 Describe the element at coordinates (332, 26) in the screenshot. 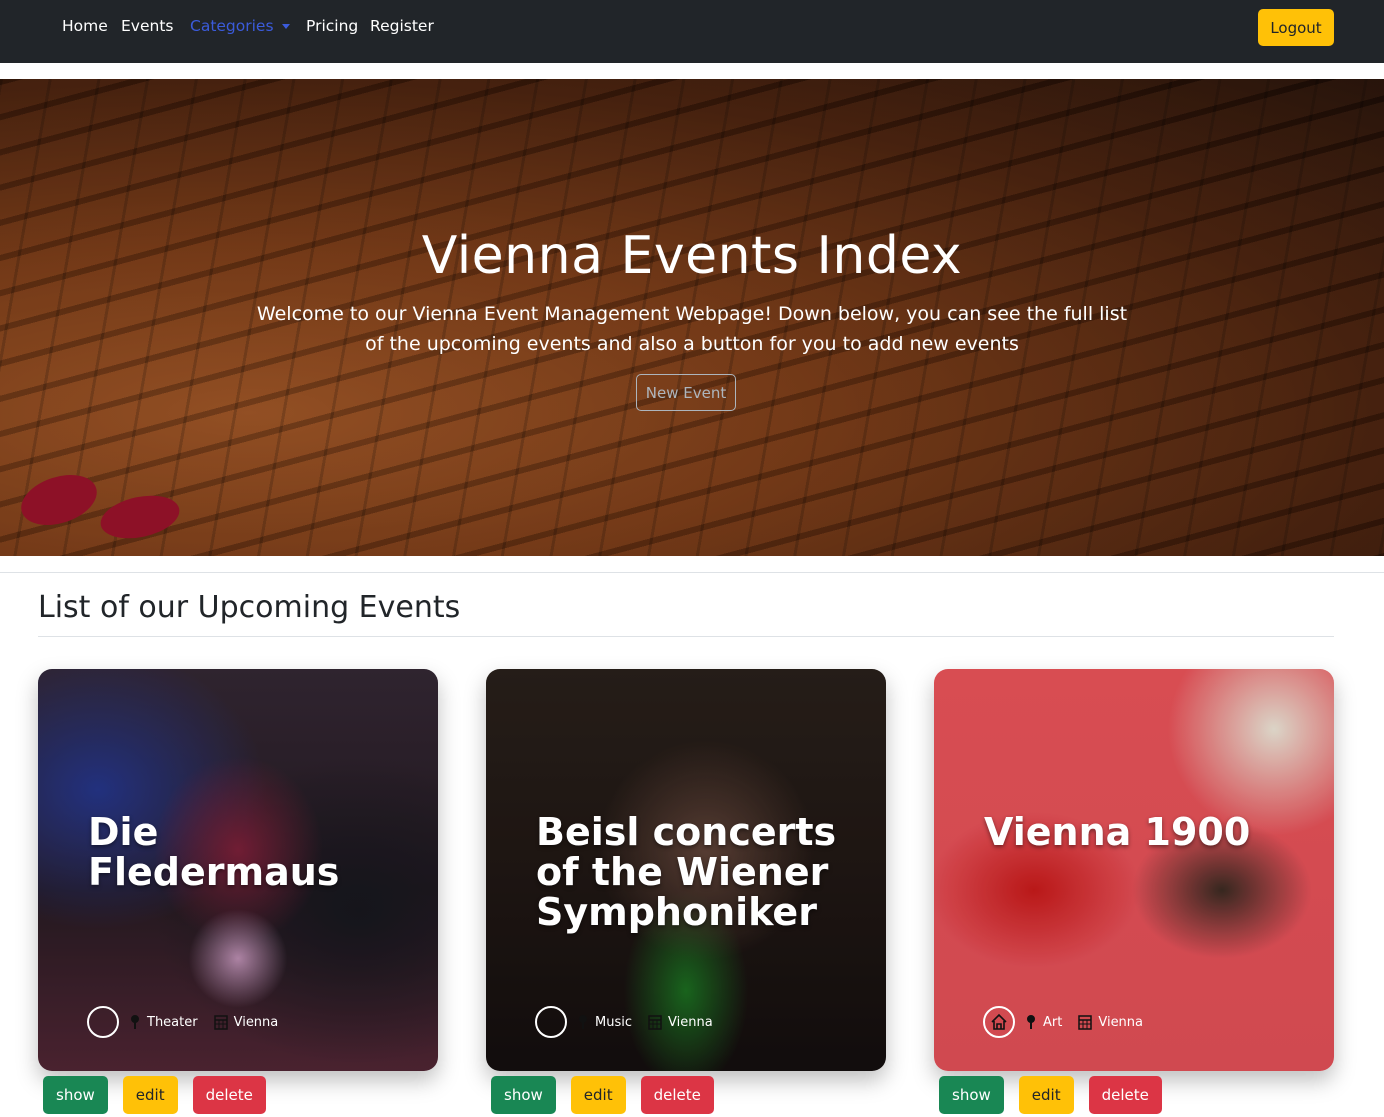

I see `nav-pricing: Pricing` at that location.